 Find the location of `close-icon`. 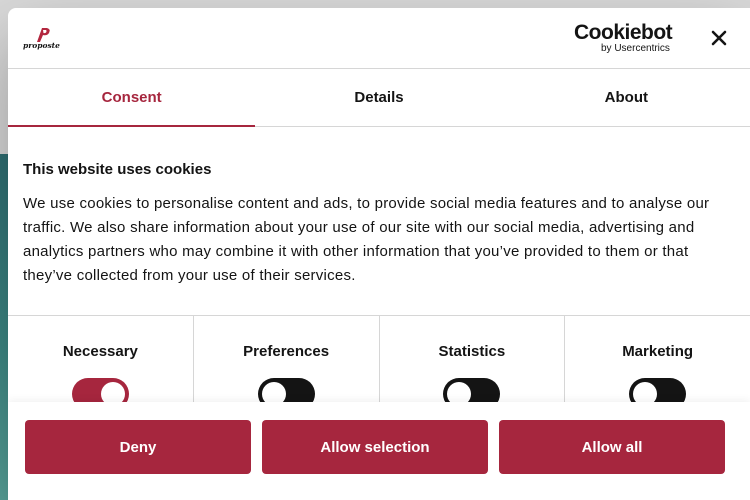

close-icon is located at coordinates (719, 38).